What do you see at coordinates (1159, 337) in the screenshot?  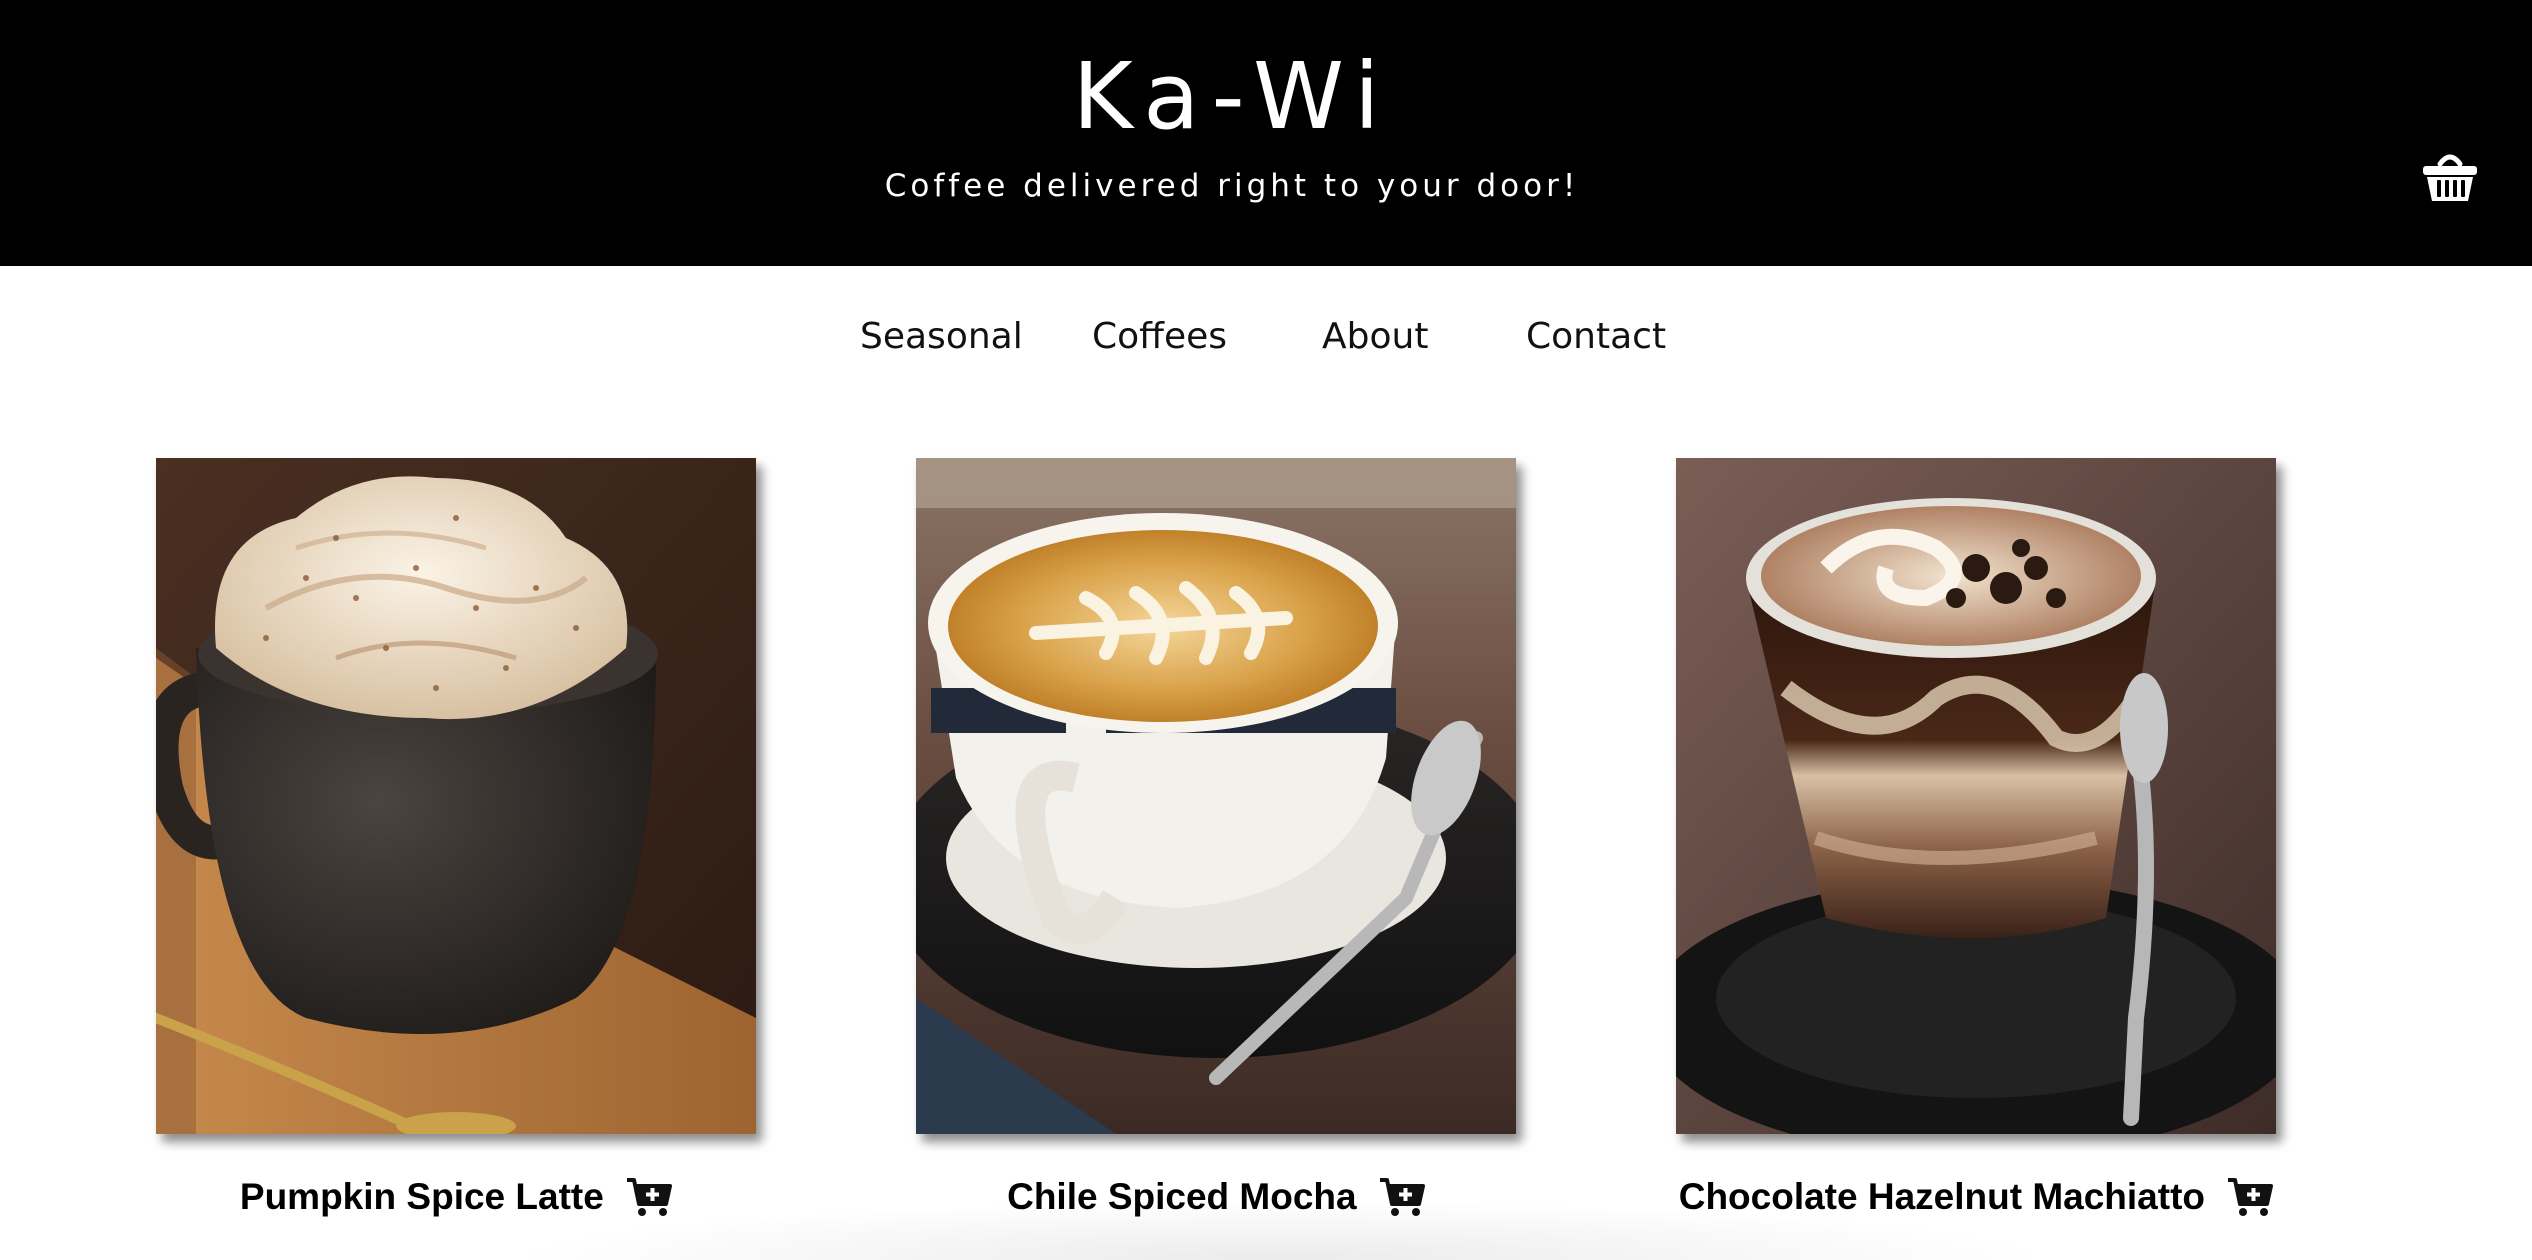 I see `nav-item-coffees: Coffees` at bounding box center [1159, 337].